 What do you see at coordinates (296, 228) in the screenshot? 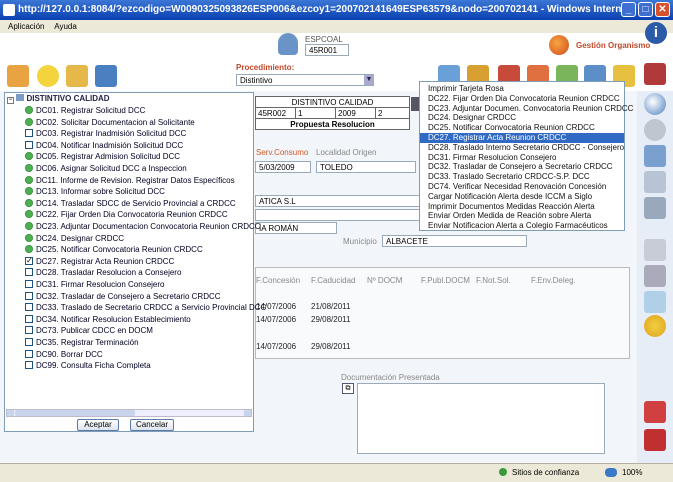
I see `nombre-field: ÍA ROMÁN` at bounding box center [296, 228].